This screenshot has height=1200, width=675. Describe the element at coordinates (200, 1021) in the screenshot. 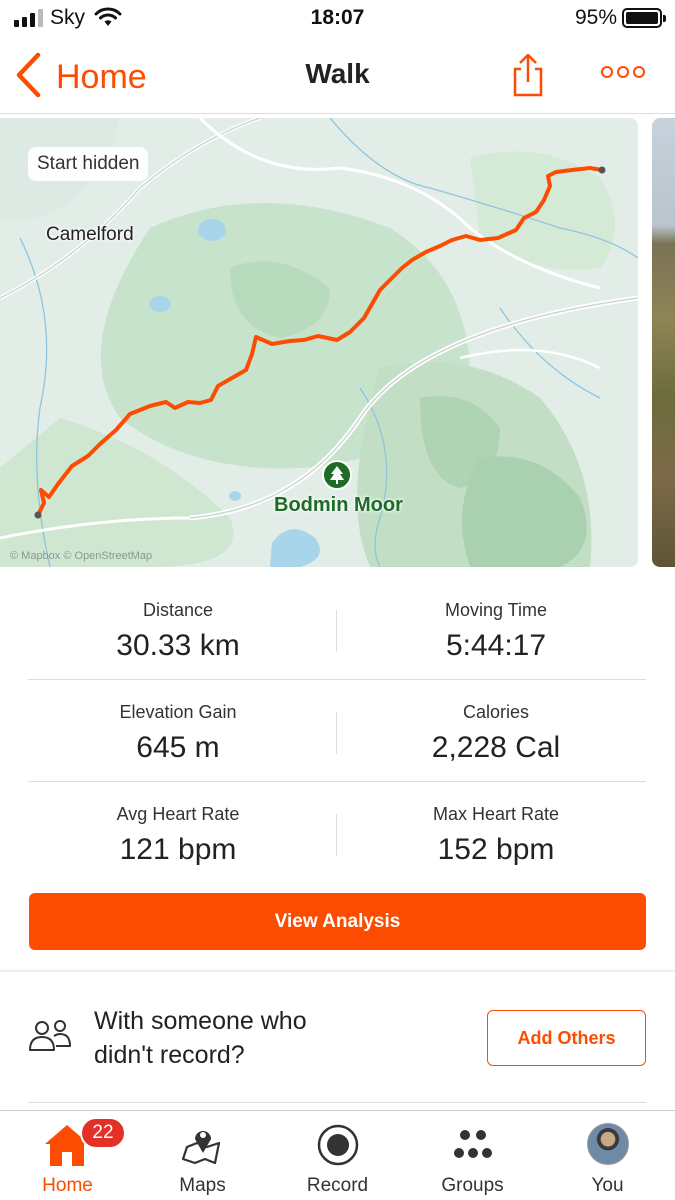

I see `with-someone-line-1: With someone who` at that location.